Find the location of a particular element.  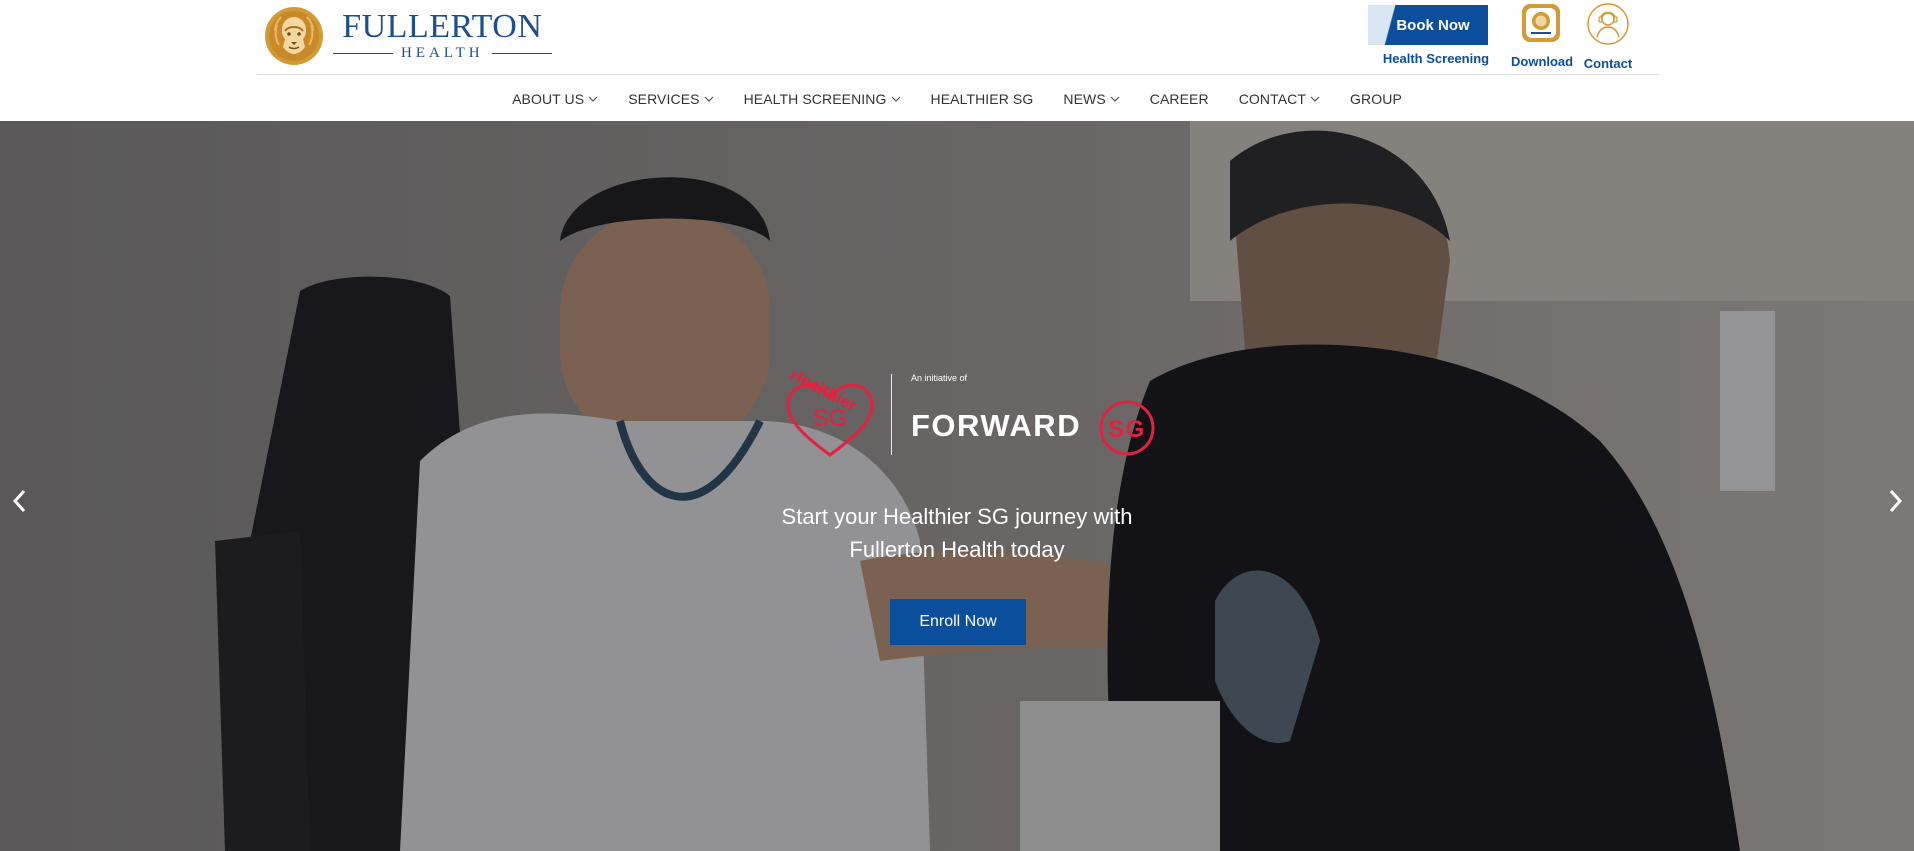

logo-rule-left is located at coordinates (363, 53).